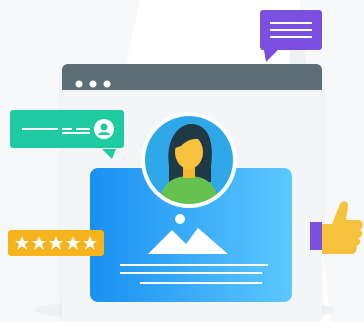 The height and width of the screenshot is (322, 364). I want to click on star-icon, so click(57, 245).